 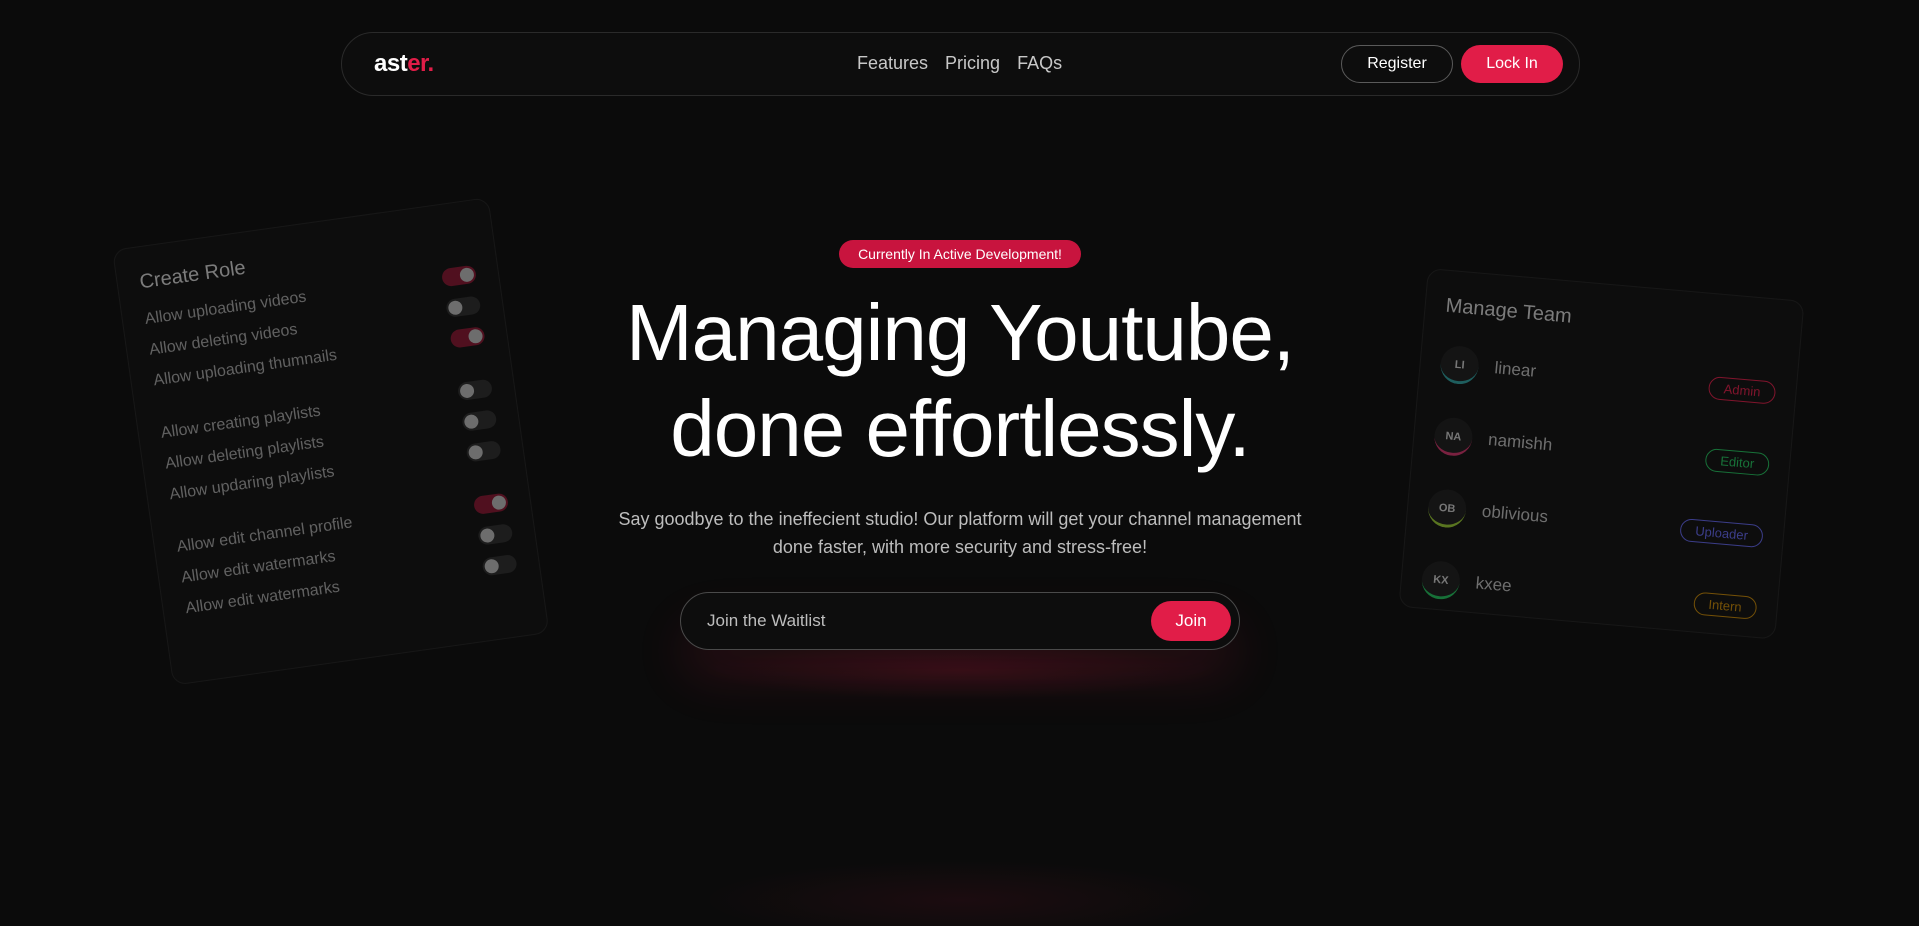 What do you see at coordinates (960, 428) in the screenshot?
I see `headline-line-2: done effortlessly.` at bounding box center [960, 428].